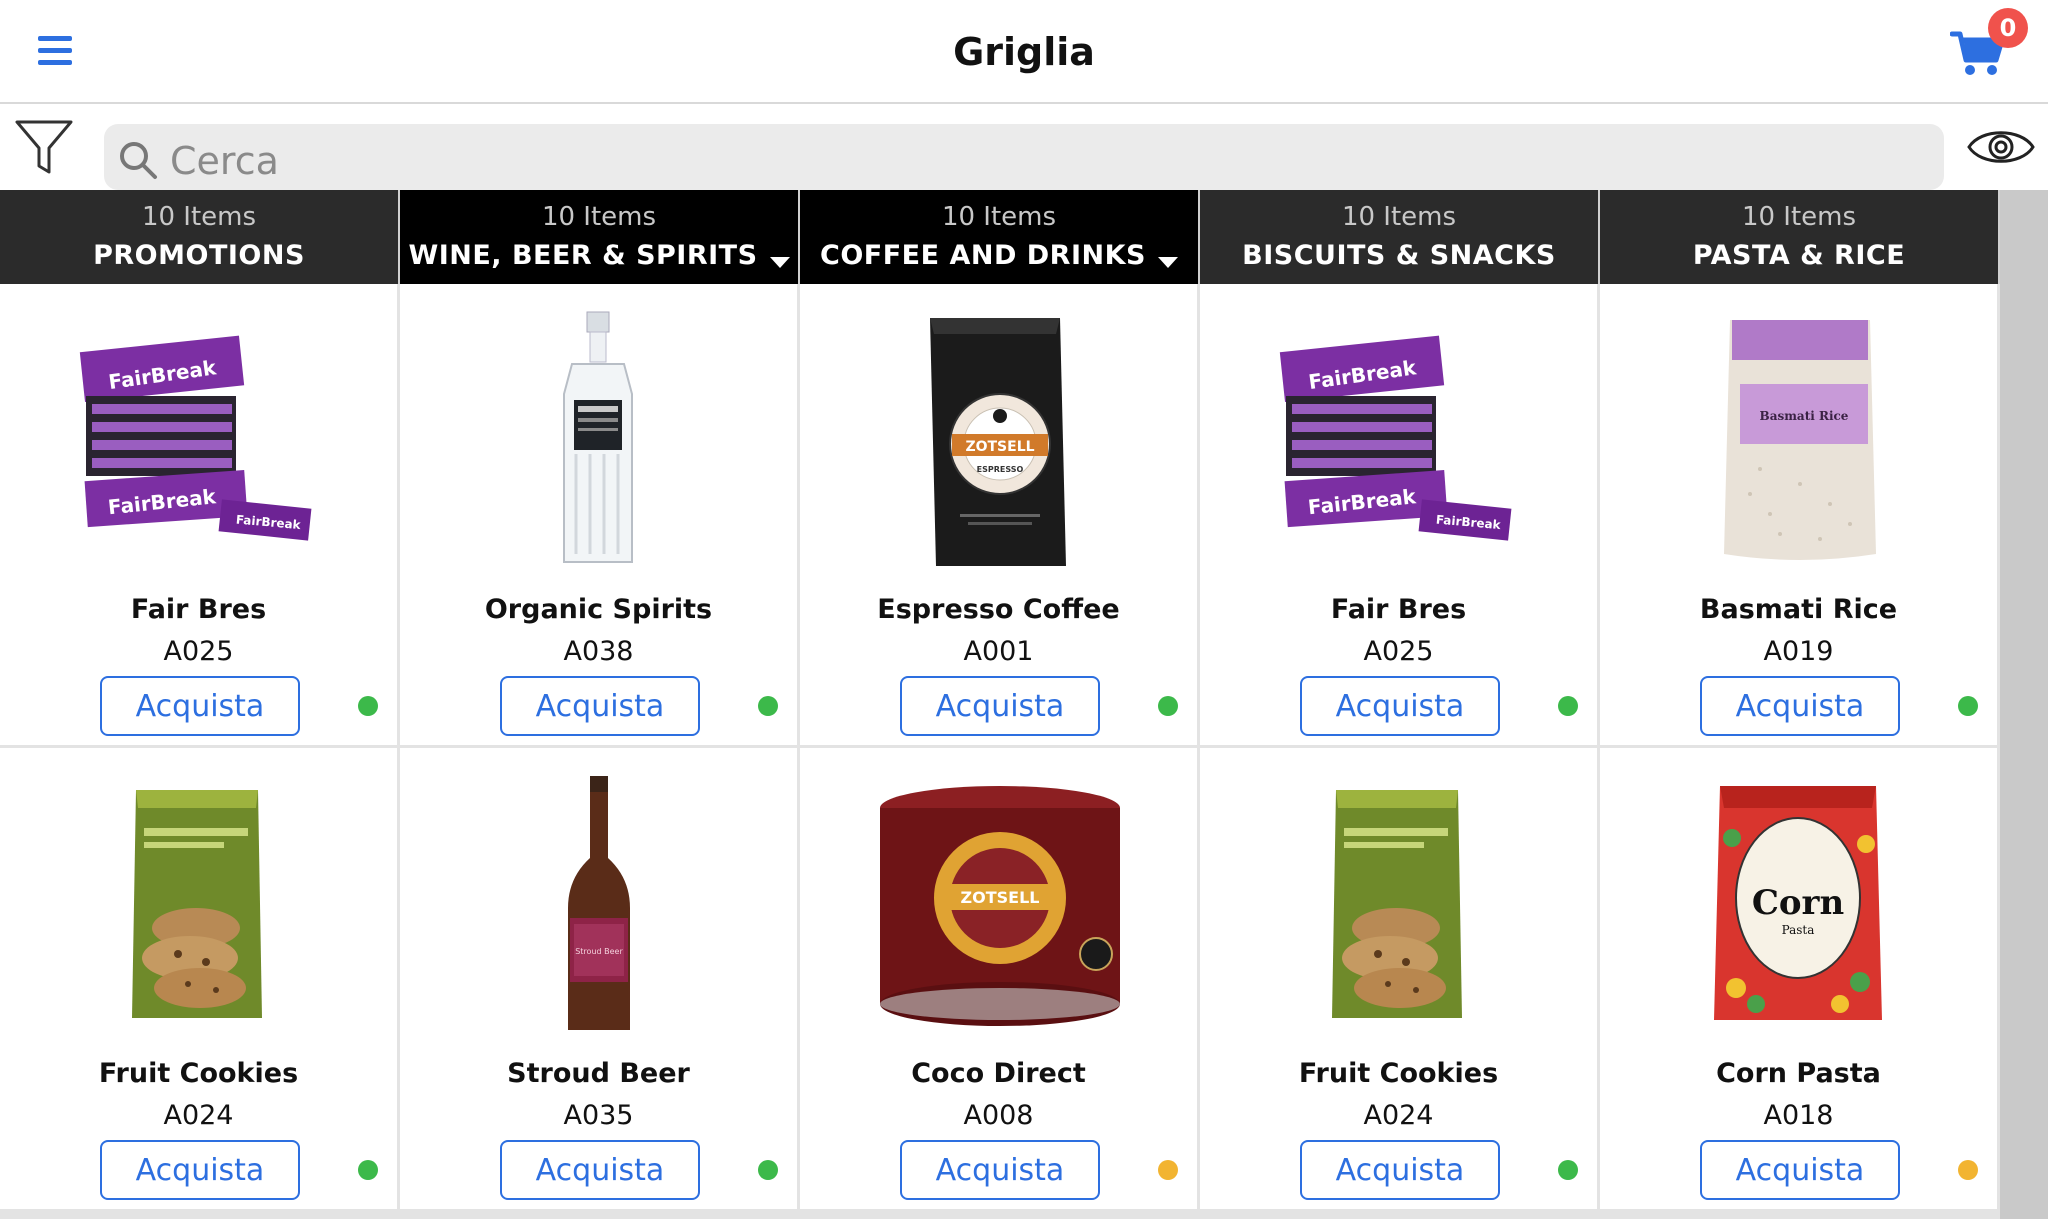 The image size is (2048, 1219). I want to click on product-code: A019, so click(1798, 651).